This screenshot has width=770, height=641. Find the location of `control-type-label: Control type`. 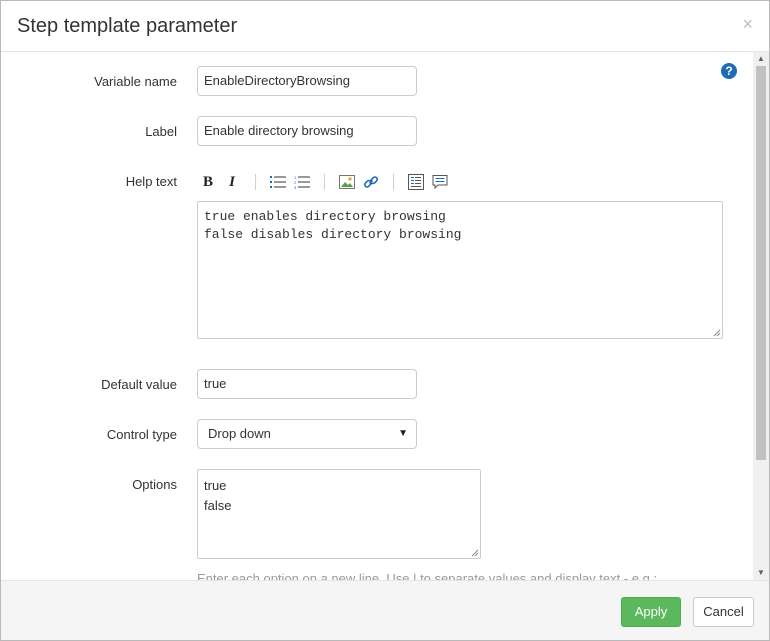

control-type-label: Control type is located at coordinates (141, 434).